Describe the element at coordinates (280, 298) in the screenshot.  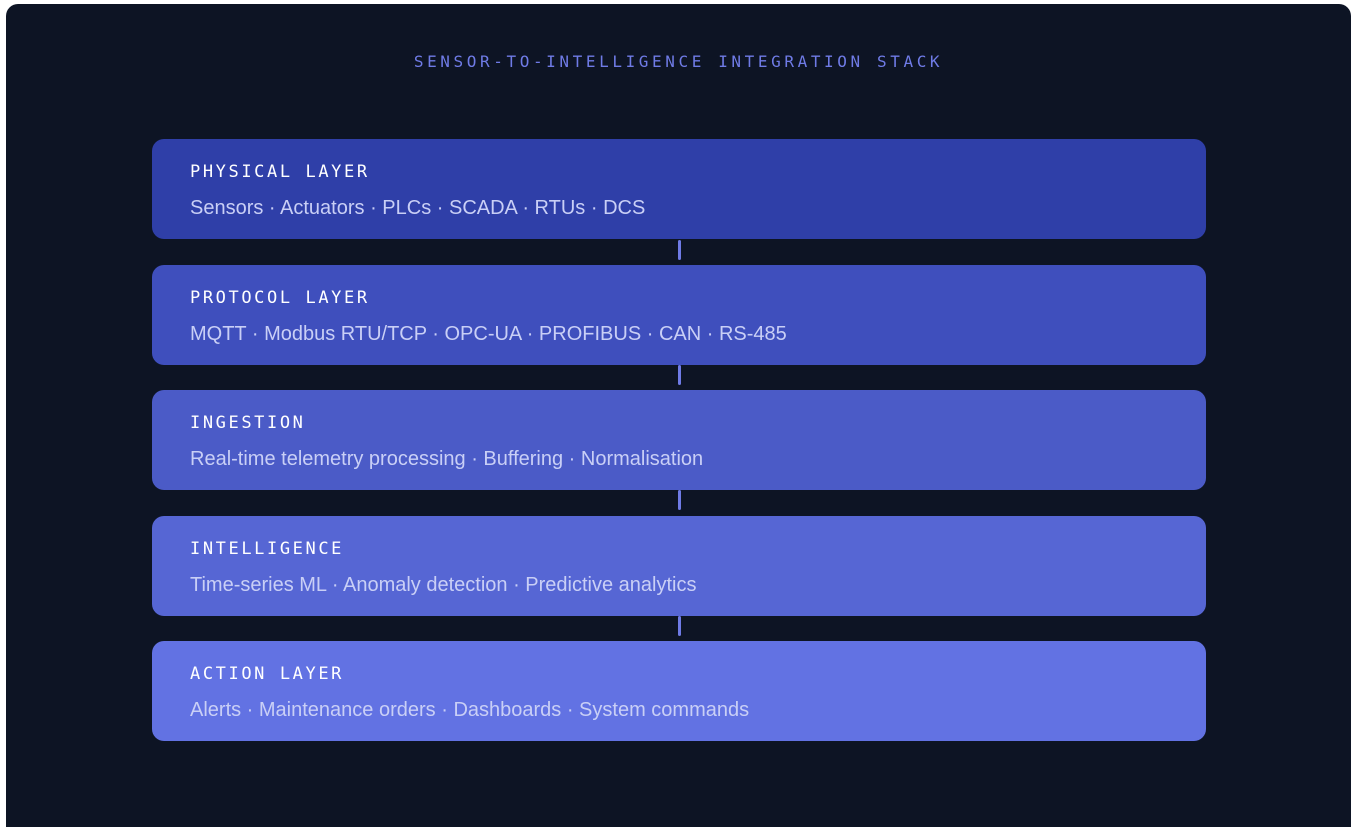
I see `layer-name: PROTOCOL LAYER` at that location.